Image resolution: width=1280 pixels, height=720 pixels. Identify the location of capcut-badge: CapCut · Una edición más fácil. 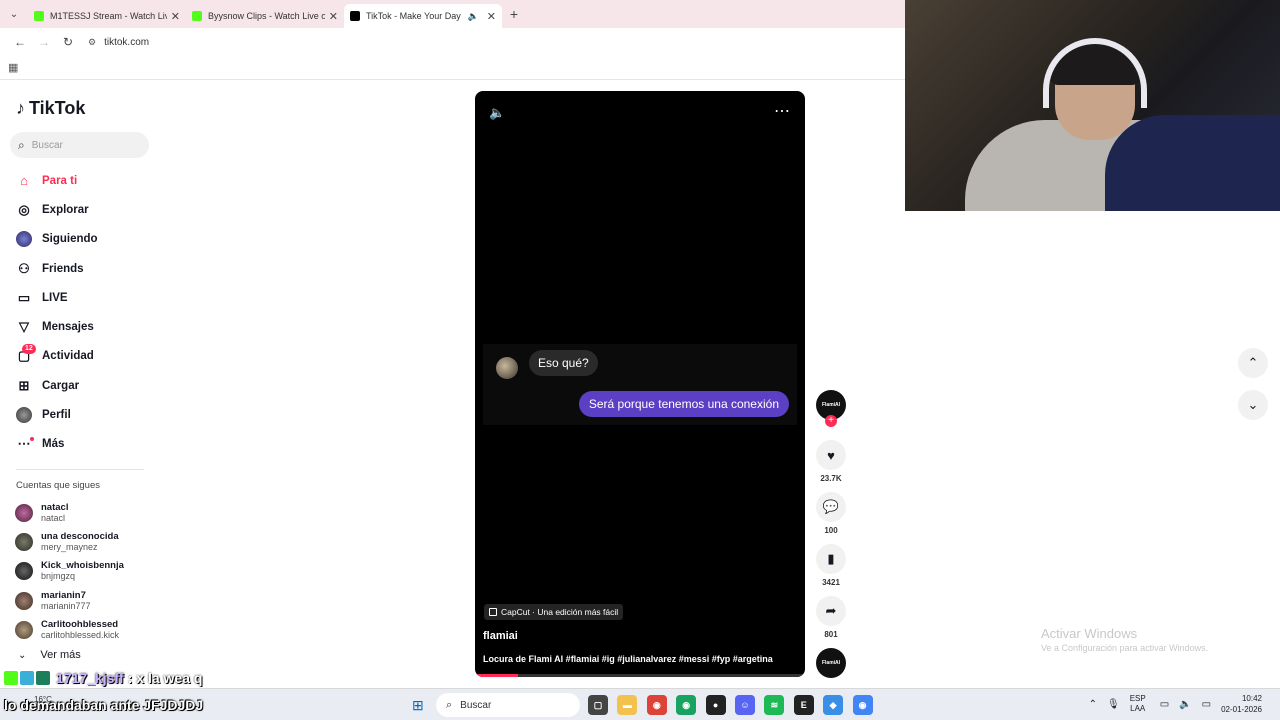
(554, 612).